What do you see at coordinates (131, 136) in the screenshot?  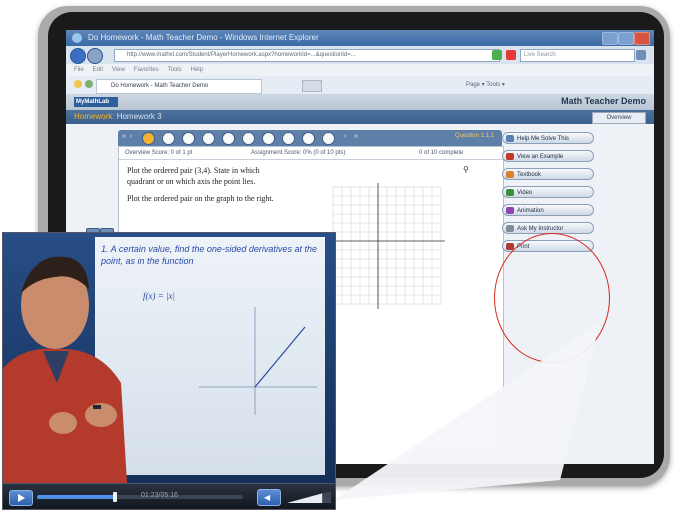 I see `prev-question-icon: ‹` at bounding box center [131, 136].